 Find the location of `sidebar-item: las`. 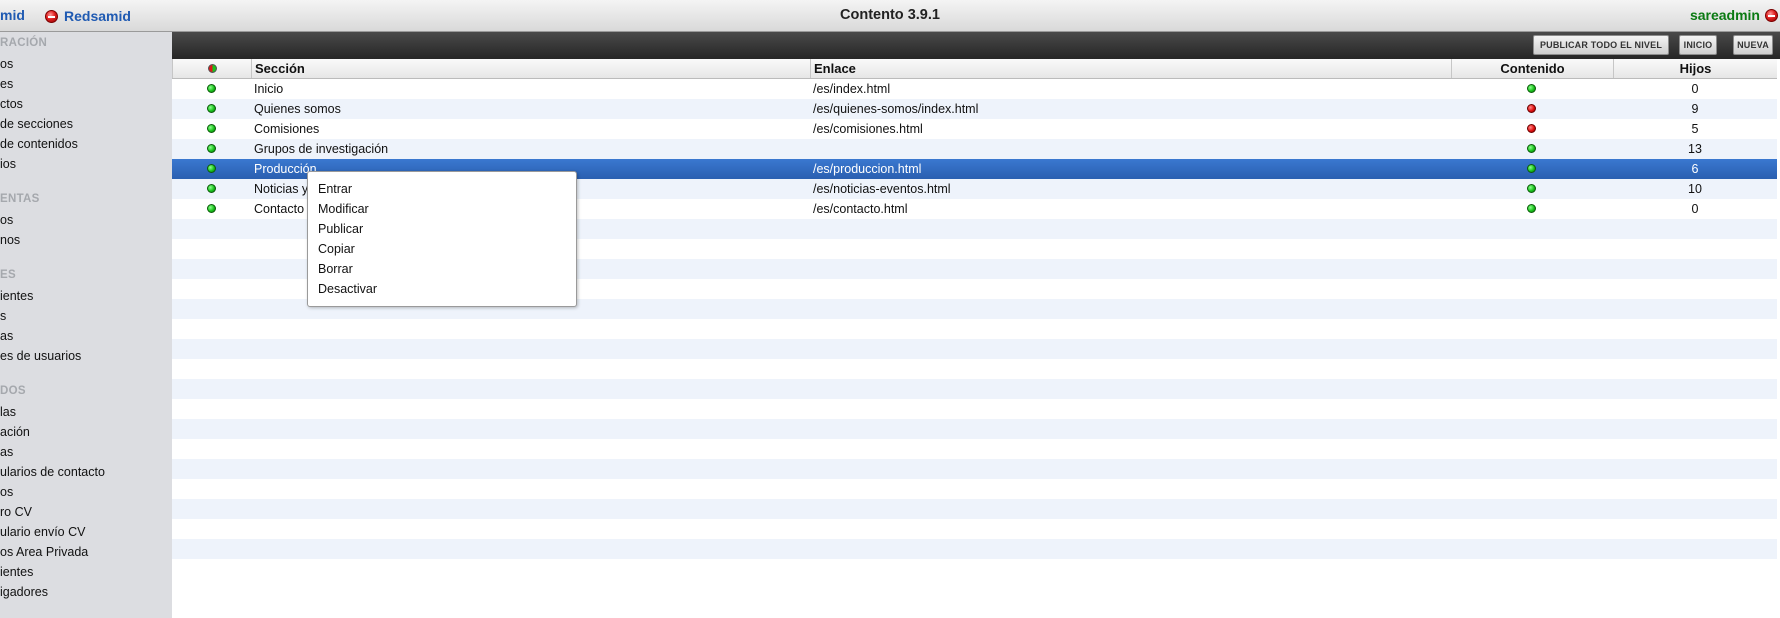

sidebar-item: las is located at coordinates (8, 412).